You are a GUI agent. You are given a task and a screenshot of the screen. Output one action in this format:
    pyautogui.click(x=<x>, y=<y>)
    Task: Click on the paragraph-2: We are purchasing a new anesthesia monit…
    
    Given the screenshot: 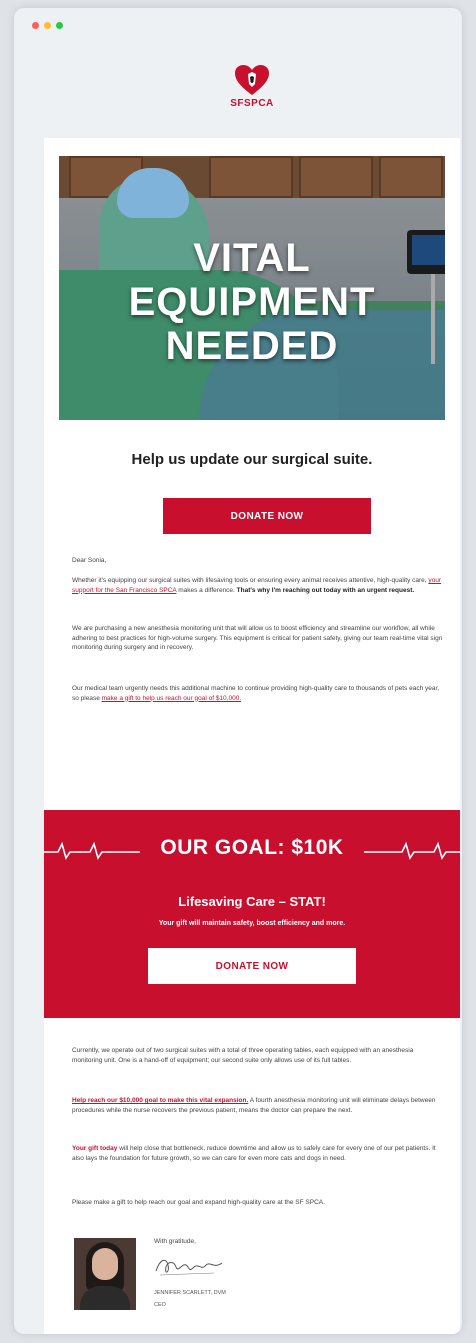 What is the action you would take?
    pyautogui.click(x=257, y=638)
    